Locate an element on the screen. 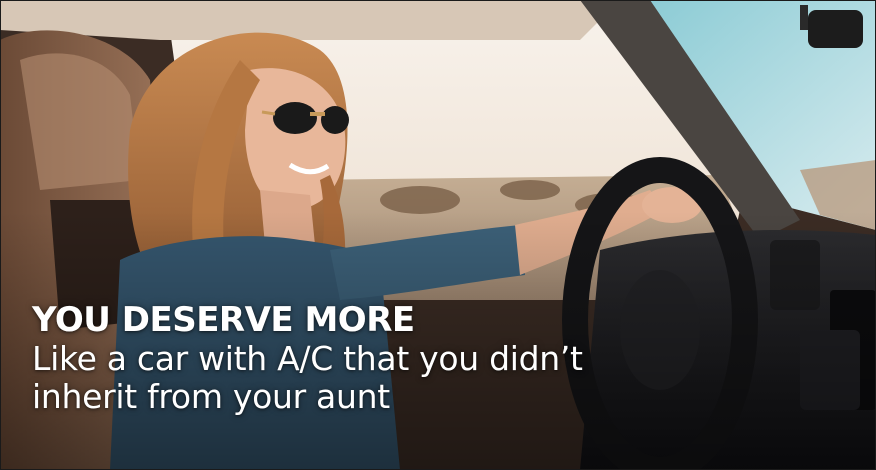 Image resolution: width=876 pixels, height=470 pixels. ad-headline: YOU DESERVE MORE is located at coordinates (223, 320).